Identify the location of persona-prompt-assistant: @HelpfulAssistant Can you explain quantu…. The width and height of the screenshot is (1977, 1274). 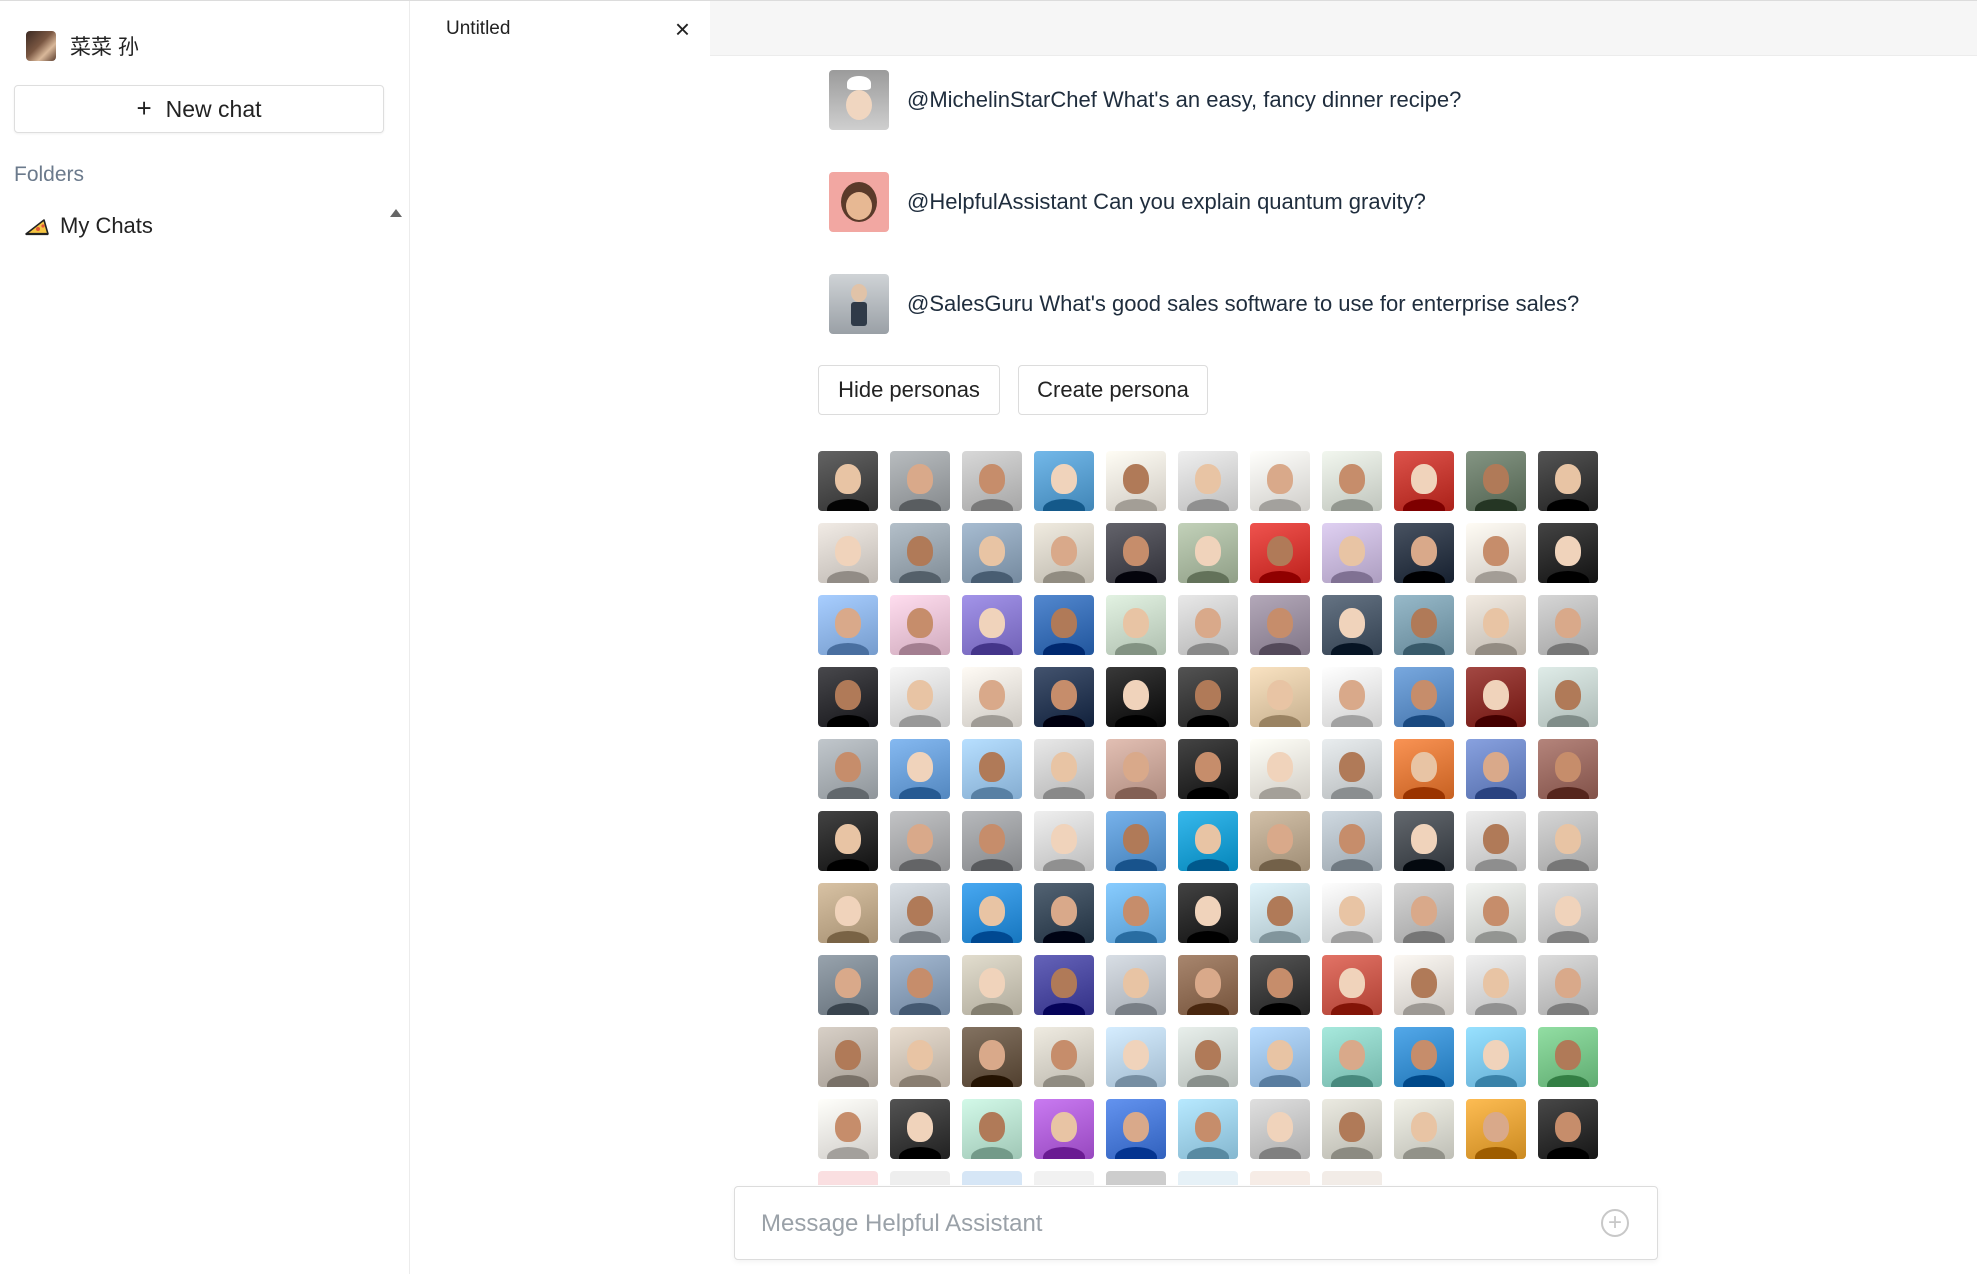
(1127, 202).